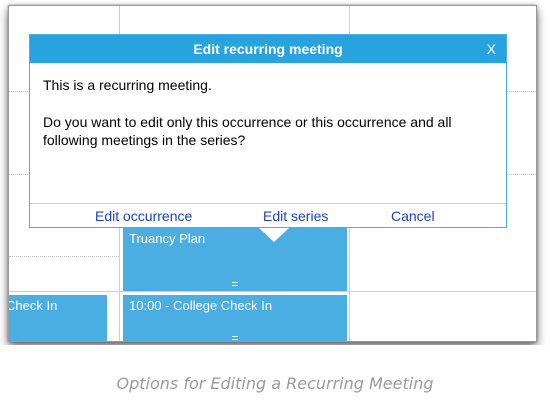  I want to click on cancel-link: Cancel, so click(413, 216).